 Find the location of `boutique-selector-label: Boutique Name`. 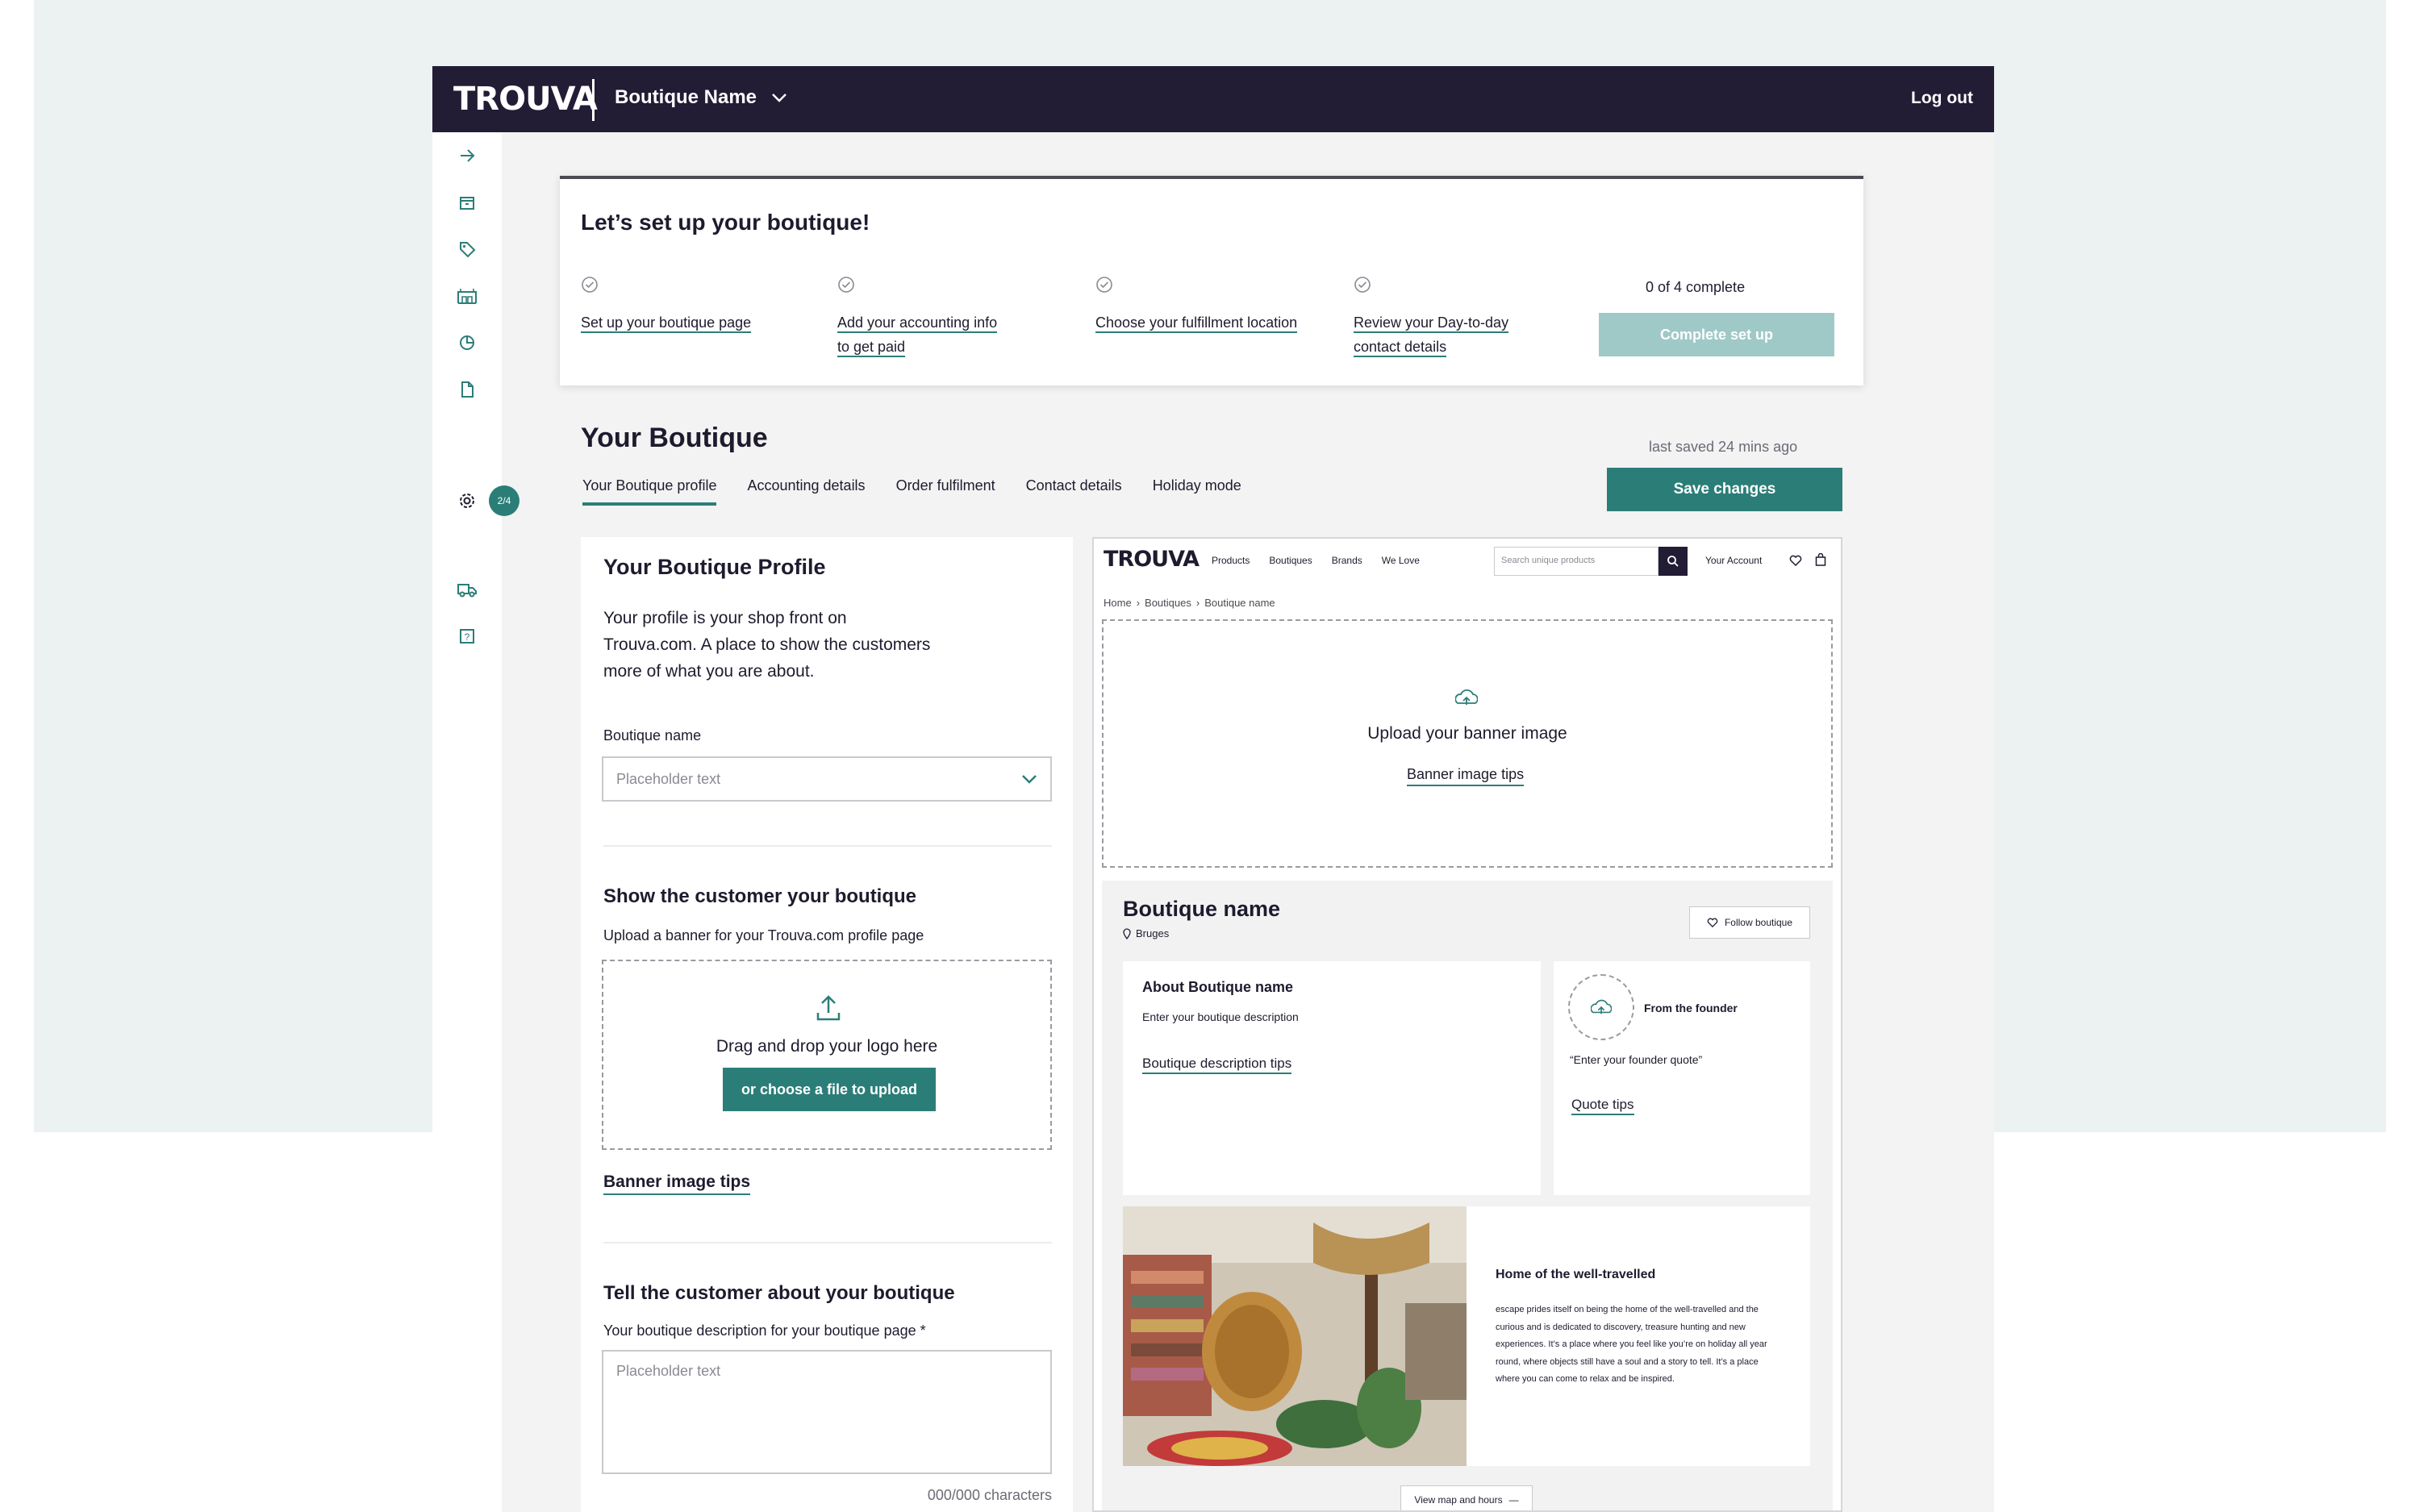

boutique-selector-label: Boutique Name is located at coordinates (686, 97).